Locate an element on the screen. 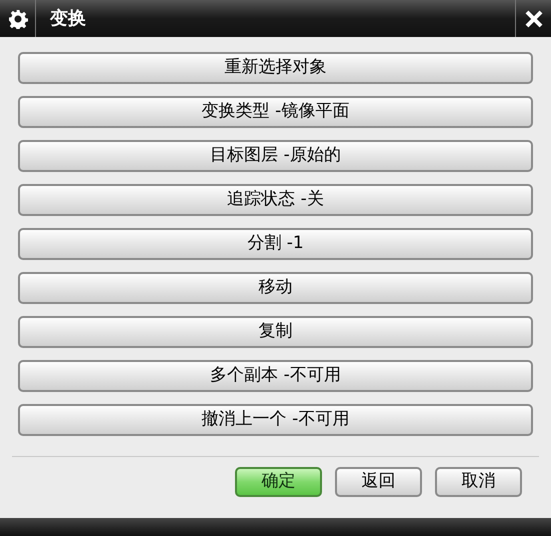 This screenshot has height=536, width=551. option-button: 追踪状态 -关 is located at coordinates (275, 200).